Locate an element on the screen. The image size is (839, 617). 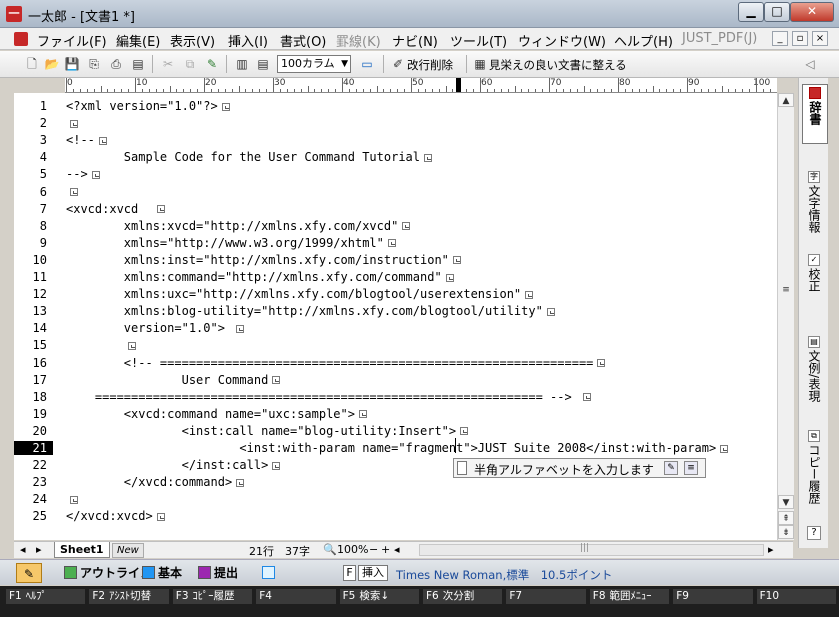
function-key-f6: F6 次分割 is located at coordinates (463, 596).